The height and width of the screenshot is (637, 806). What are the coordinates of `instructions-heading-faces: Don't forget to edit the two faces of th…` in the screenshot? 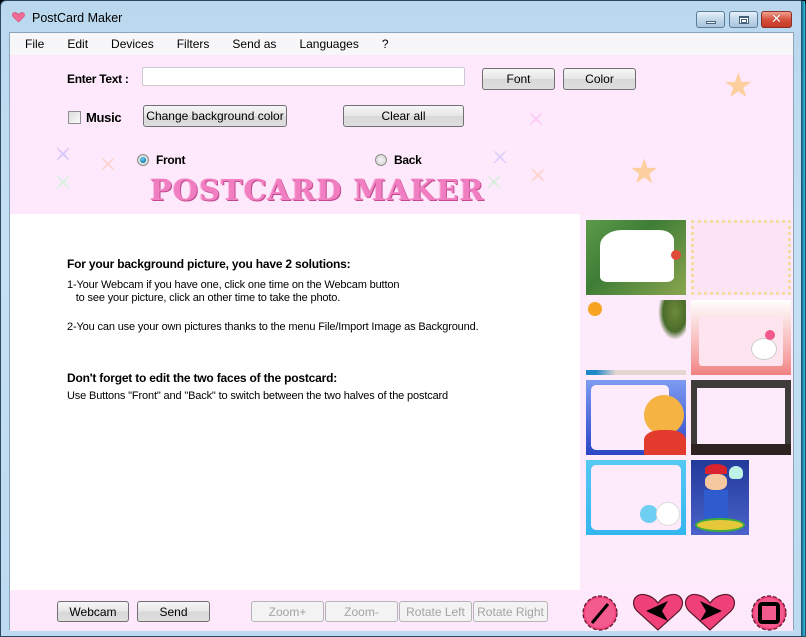 It's located at (202, 378).